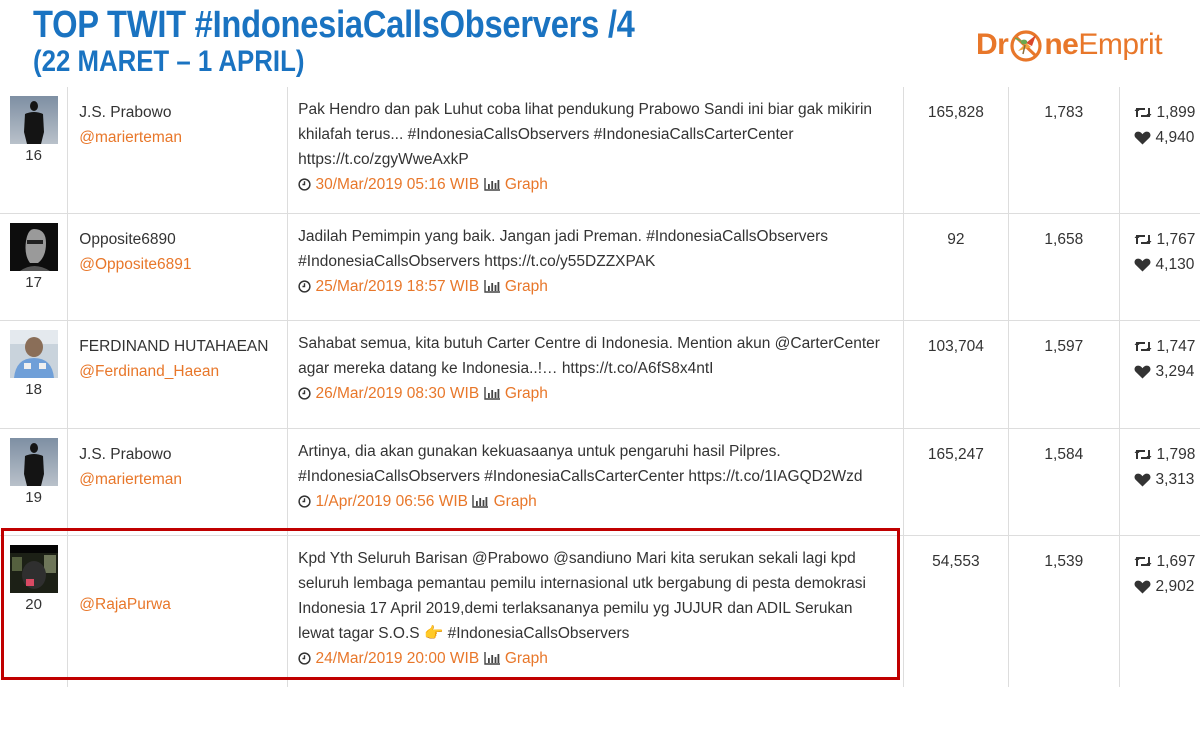 The image size is (1200, 732). I want to click on rank-number: 16, so click(33, 155).